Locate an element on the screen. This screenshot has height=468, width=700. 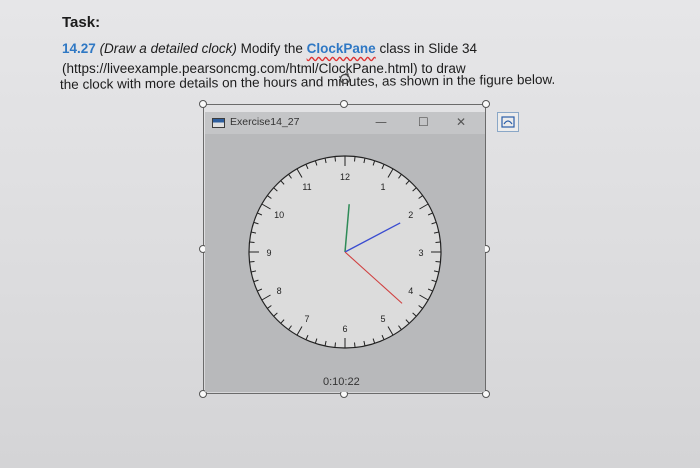
resize-handle-top-right is located at coordinates (486, 104).